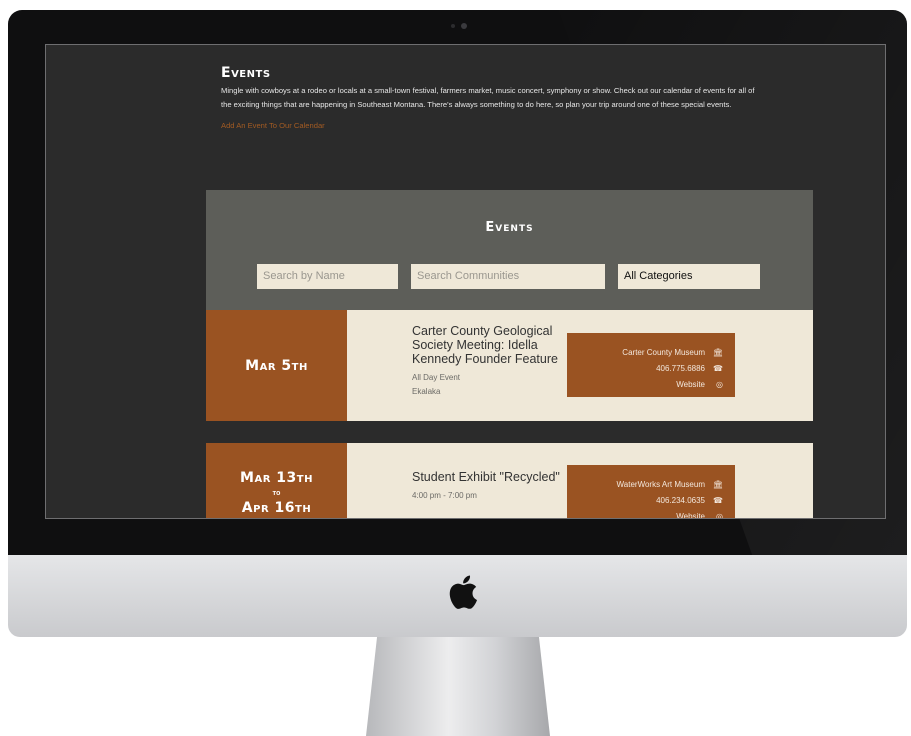  What do you see at coordinates (426, 391) in the screenshot?
I see `event-location: Ekalaka` at bounding box center [426, 391].